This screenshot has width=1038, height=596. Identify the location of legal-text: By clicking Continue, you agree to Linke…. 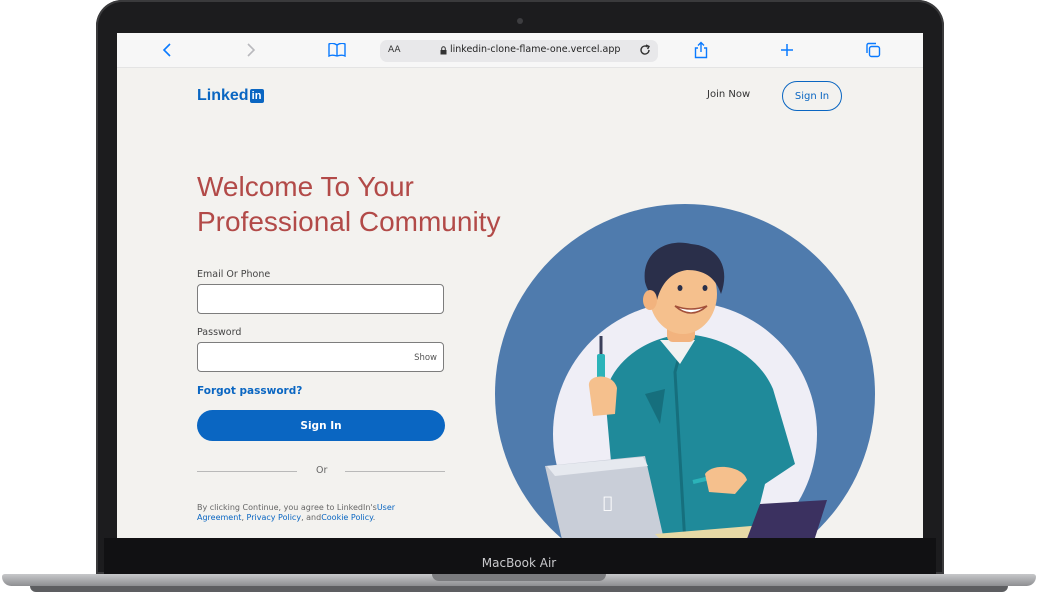
(317, 513).